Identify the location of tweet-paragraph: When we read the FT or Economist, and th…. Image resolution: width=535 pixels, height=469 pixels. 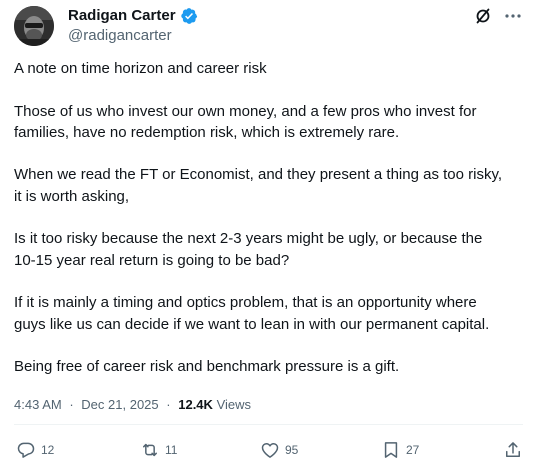
(258, 185).